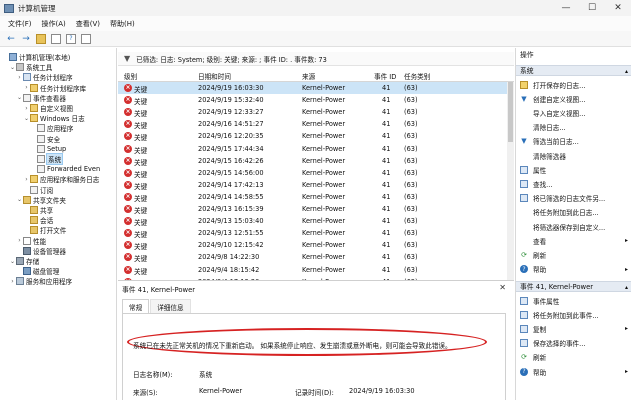  I want to click on table-row: × 关键 2024/9/16 14:51:27 Kernel-Power 41 (63), so click(316, 124).